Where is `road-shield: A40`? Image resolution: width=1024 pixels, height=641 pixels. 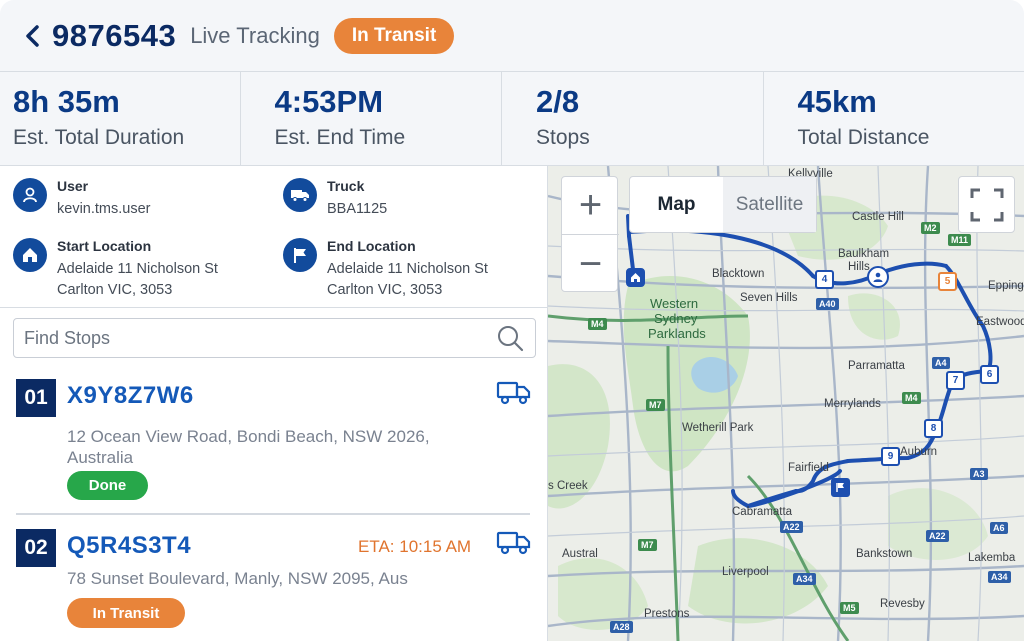 road-shield: A40 is located at coordinates (827, 304).